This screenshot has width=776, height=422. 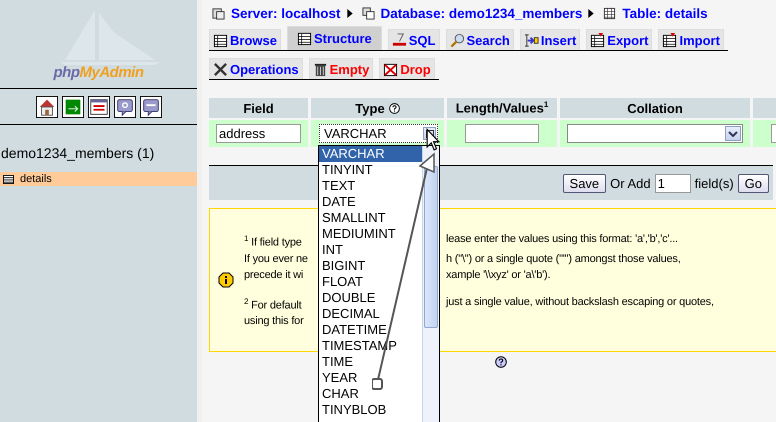 What do you see at coordinates (256, 68) in the screenshot?
I see `tab: Operations` at bounding box center [256, 68].